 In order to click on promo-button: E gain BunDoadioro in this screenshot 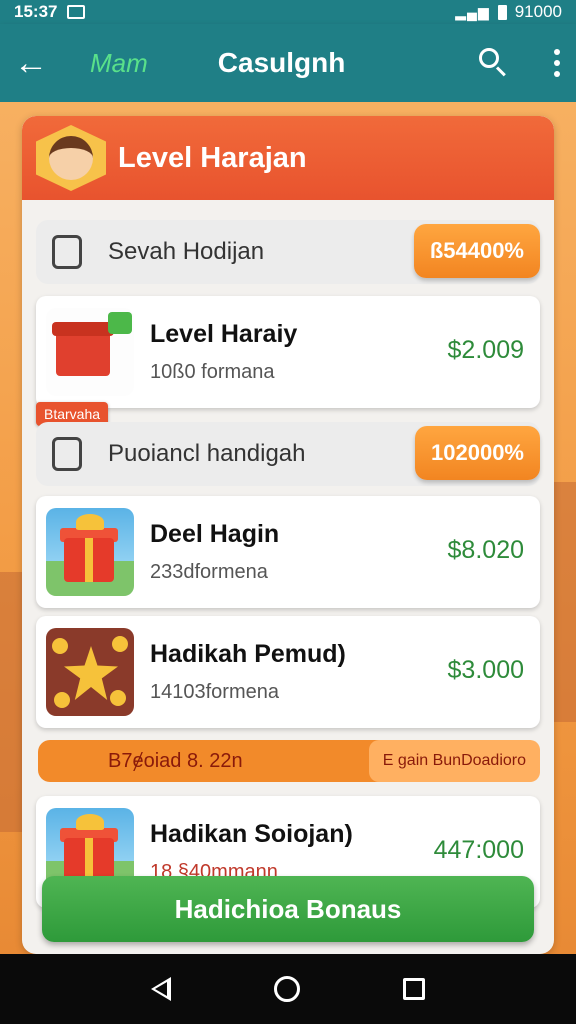, I will do `click(454, 761)`.